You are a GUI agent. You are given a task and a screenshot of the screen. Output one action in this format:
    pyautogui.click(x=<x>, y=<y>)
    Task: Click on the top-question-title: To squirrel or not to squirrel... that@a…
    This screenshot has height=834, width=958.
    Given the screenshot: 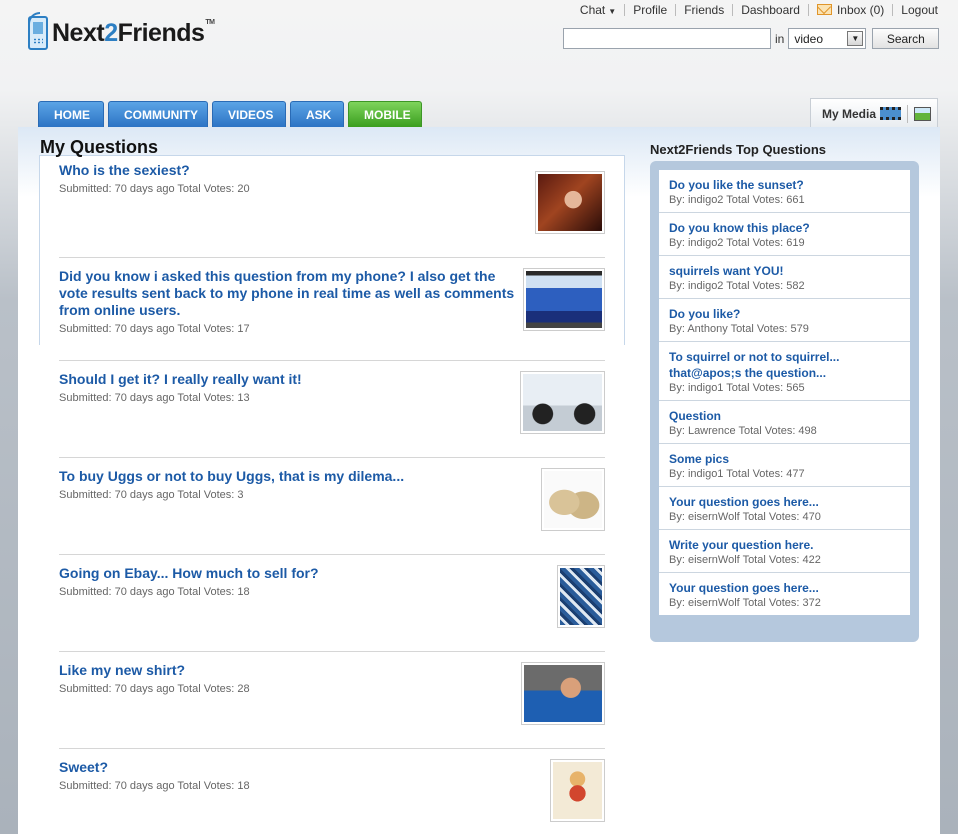 What is the action you would take?
    pyautogui.click(x=784, y=365)
    